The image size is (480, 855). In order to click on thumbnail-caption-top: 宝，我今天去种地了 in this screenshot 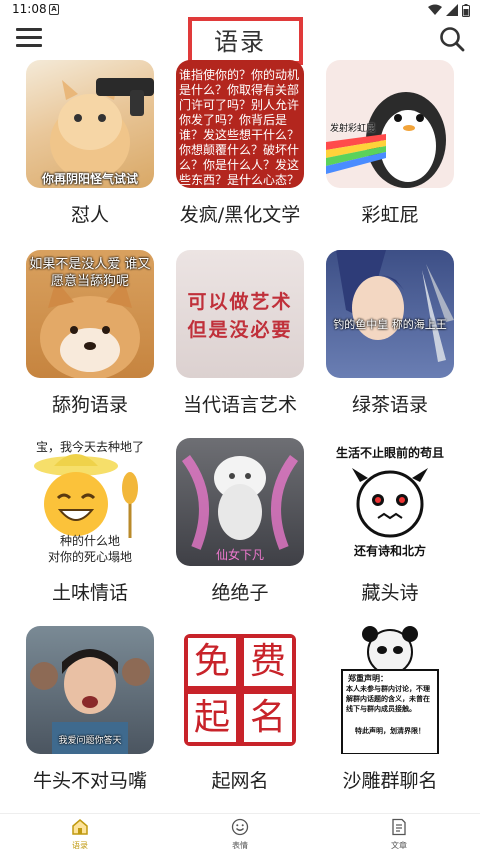, I will do `click(89, 447)`.